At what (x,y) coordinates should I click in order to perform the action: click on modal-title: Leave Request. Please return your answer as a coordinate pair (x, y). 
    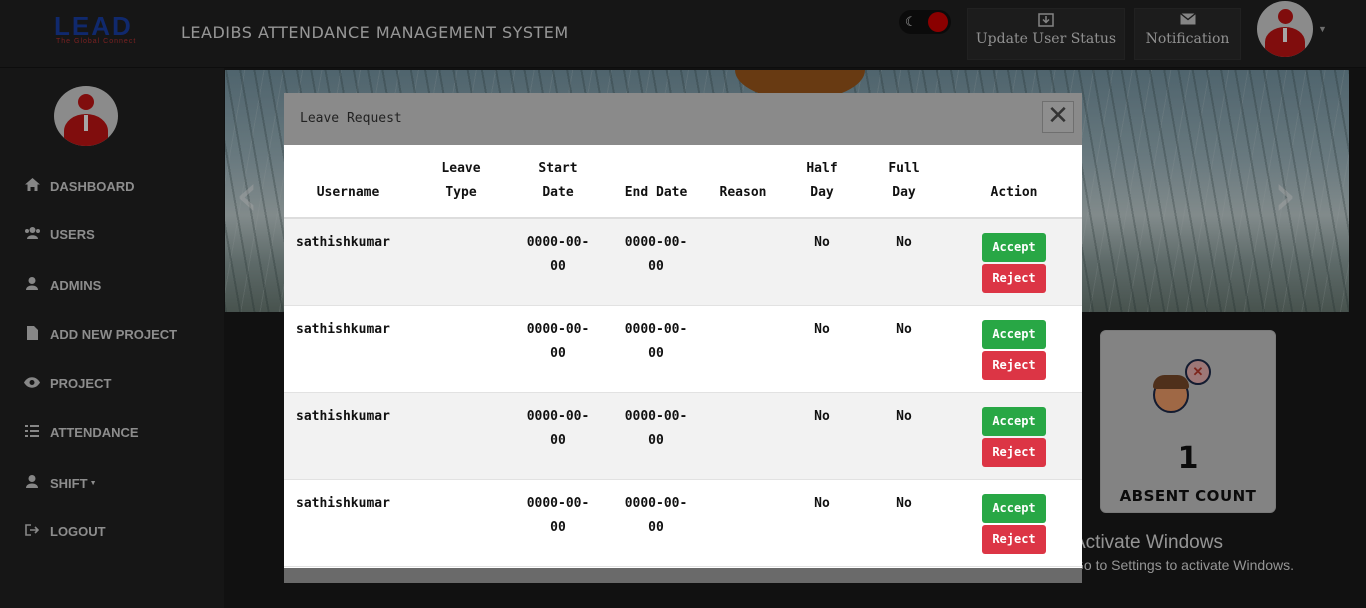
    Looking at the image, I should click on (351, 118).